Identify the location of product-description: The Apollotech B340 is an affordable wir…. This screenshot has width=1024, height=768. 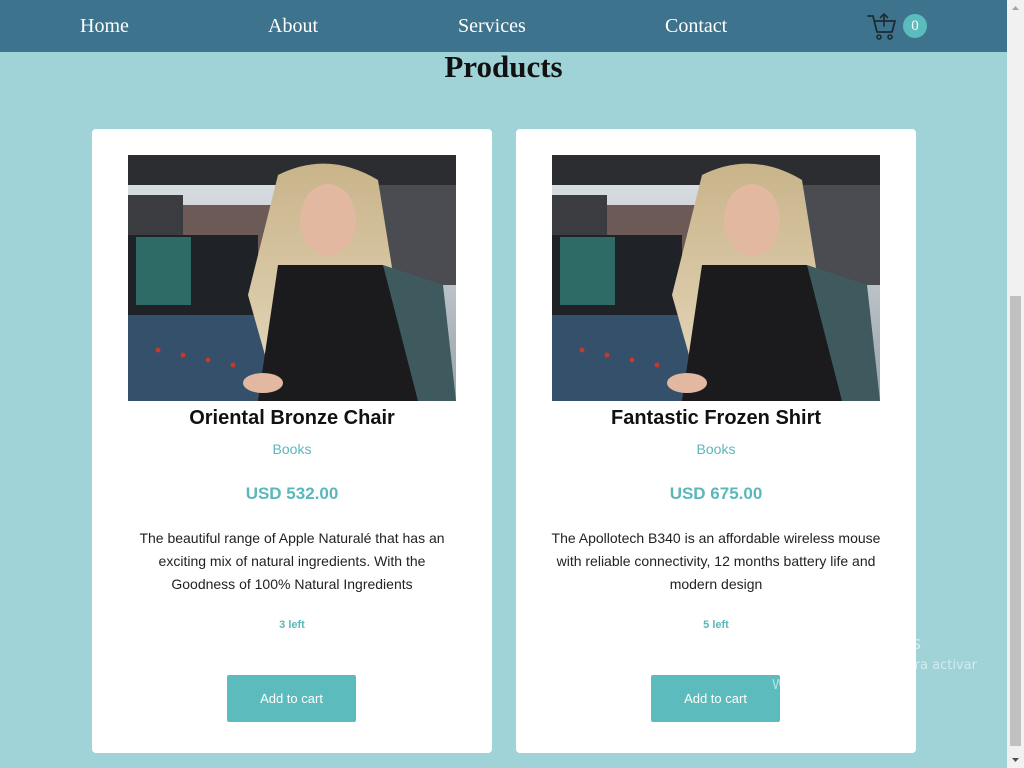
(716, 561).